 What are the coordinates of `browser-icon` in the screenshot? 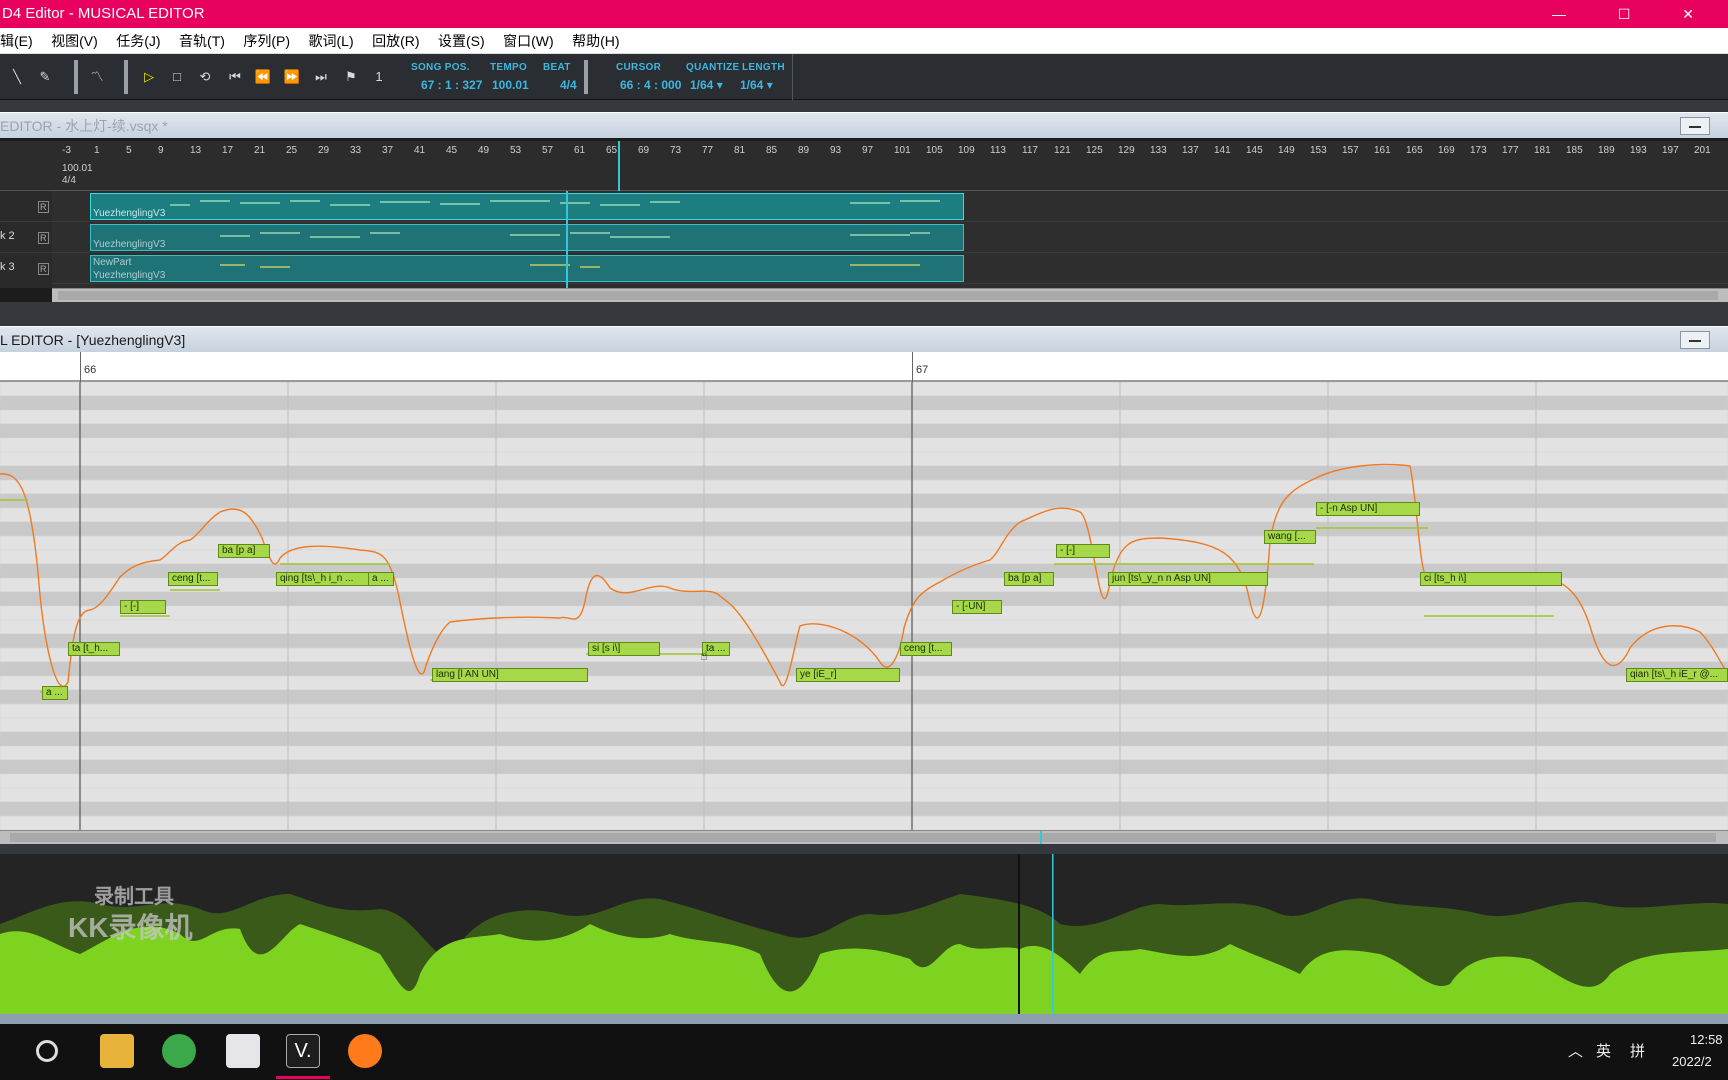 It's located at (179, 1051).